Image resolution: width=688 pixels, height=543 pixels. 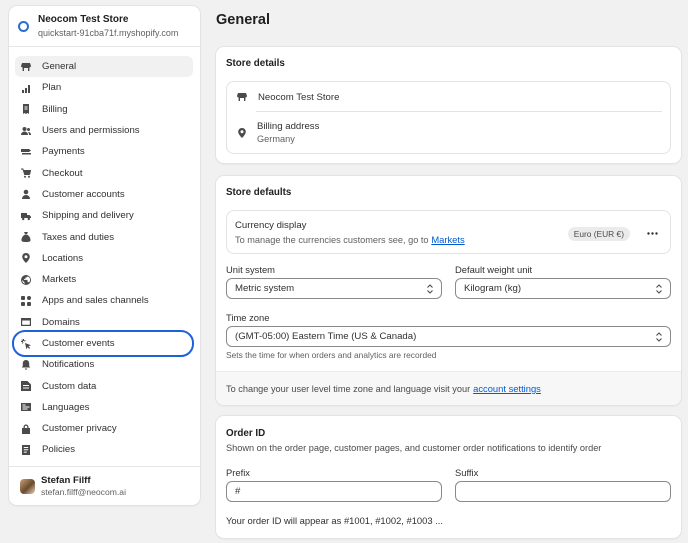 What do you see at coordinates (326, 336) in the screenshot?
I see `time-zone-value: (GMT-05:00) Eastern Time (US & Canada)` at bounding box center [326, 336].